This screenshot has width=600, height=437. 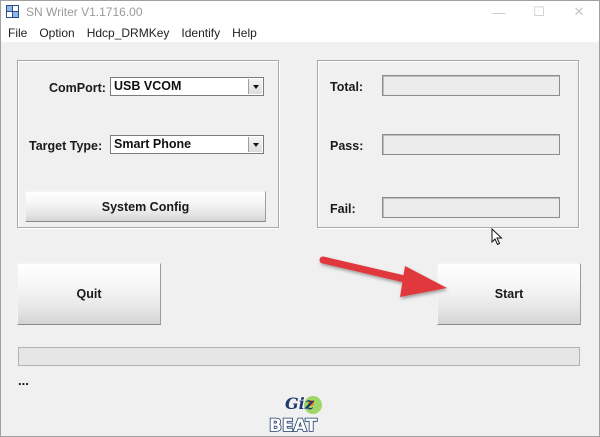 What do you see at coordinates (300, 32) in the screenshot?
I see `menu-bar: File Option Hdcp_DRMKey Identify Help` at bounding box center [300, 32].